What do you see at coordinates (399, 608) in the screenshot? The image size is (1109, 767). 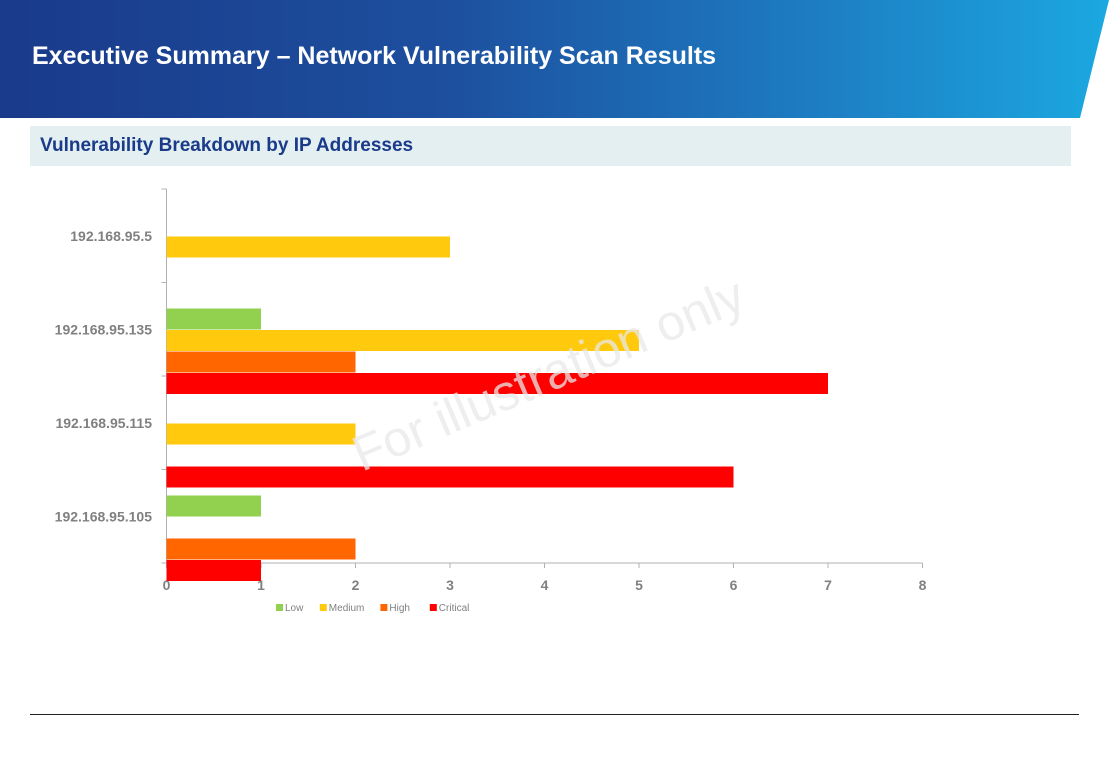 I see `legend-label-high: High` at bounding box center [399, 608].